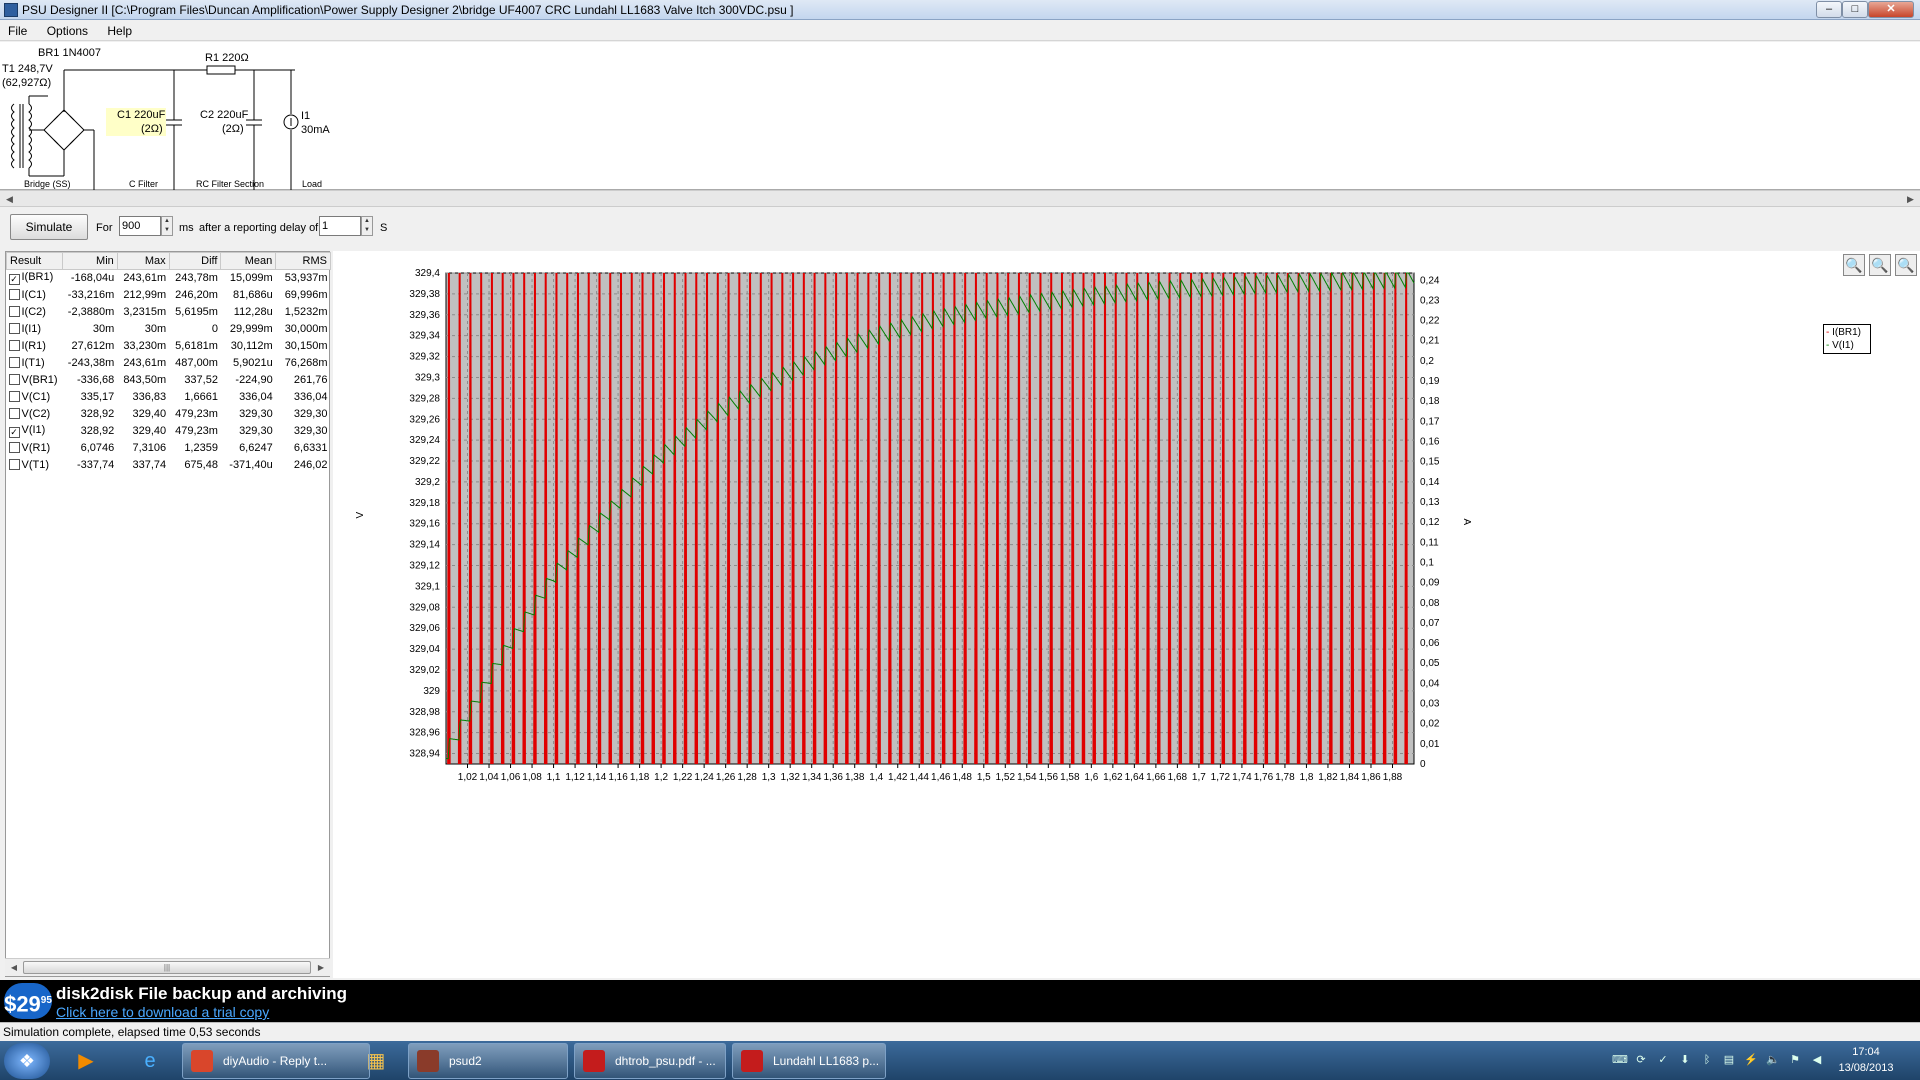 The width and height of the screenshot is (1920, 1080). Describe the element at coordinates (89, 261) in the screenshot. I see `col-min: Min` at that location.